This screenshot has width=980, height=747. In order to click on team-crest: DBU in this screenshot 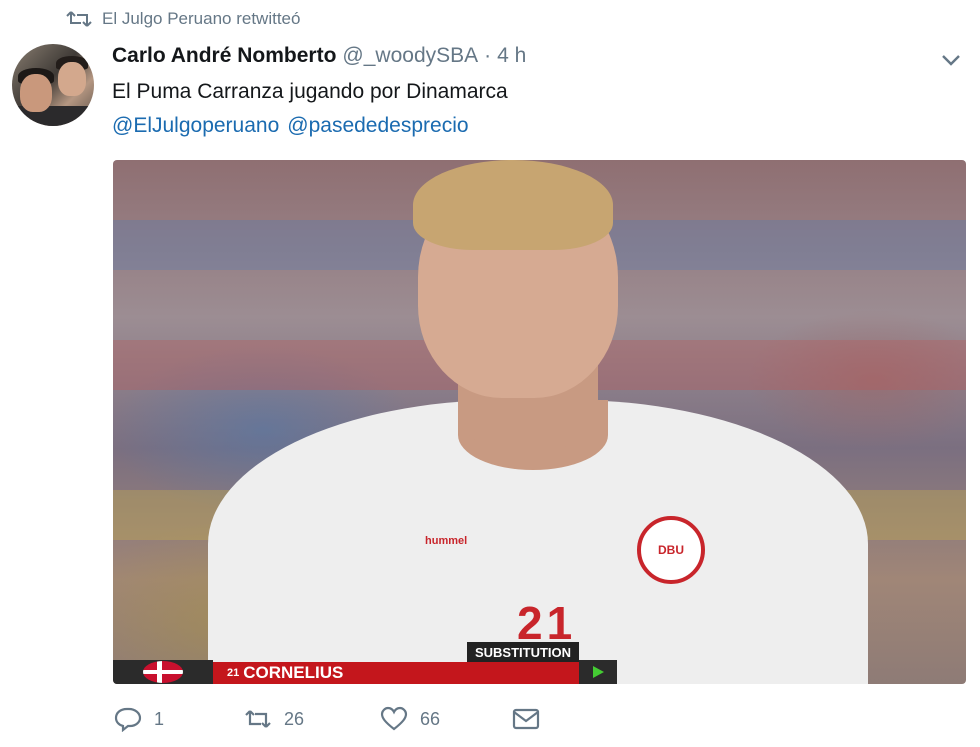, I will do `click(671, 550)`.